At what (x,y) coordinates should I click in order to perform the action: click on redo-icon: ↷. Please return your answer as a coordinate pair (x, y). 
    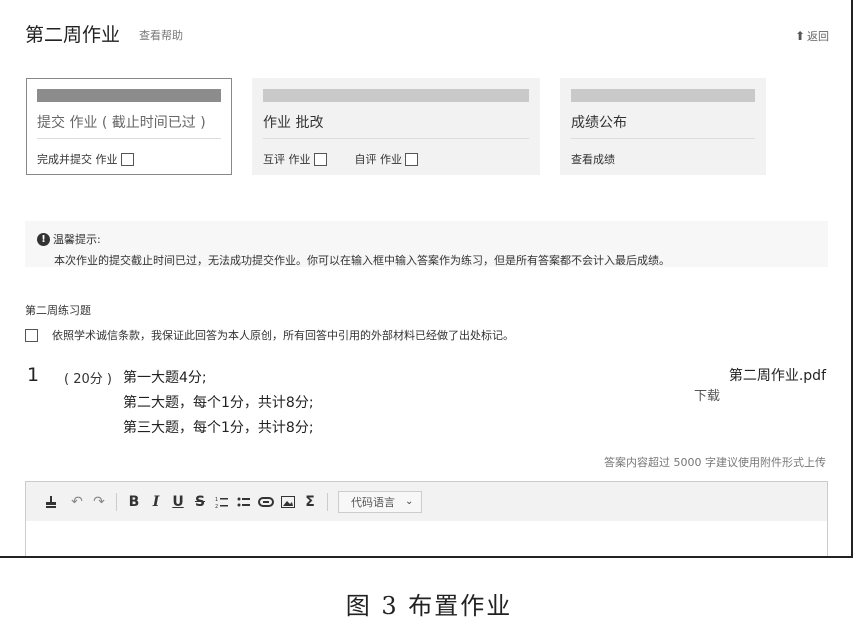
    Looking at the image, I should click on (99, 502).